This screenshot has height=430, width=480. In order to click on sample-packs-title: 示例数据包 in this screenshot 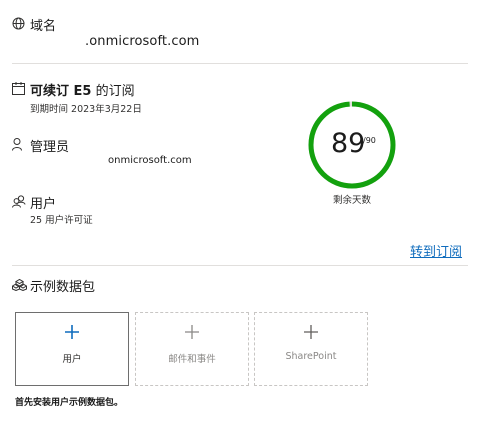, I will do `click(63, 287)`.